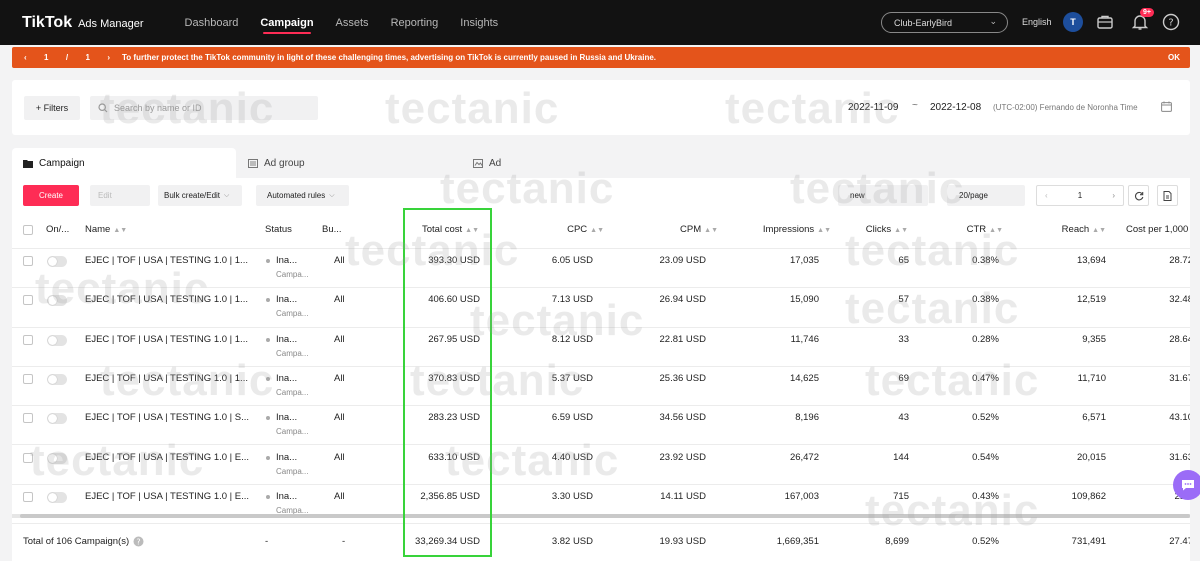 Image resolution: width=1200 pixels, height=561 pixels. Describe the element at coordinates (52, 108) in the screenshot. I see `filters-button: + Filters` at that location.